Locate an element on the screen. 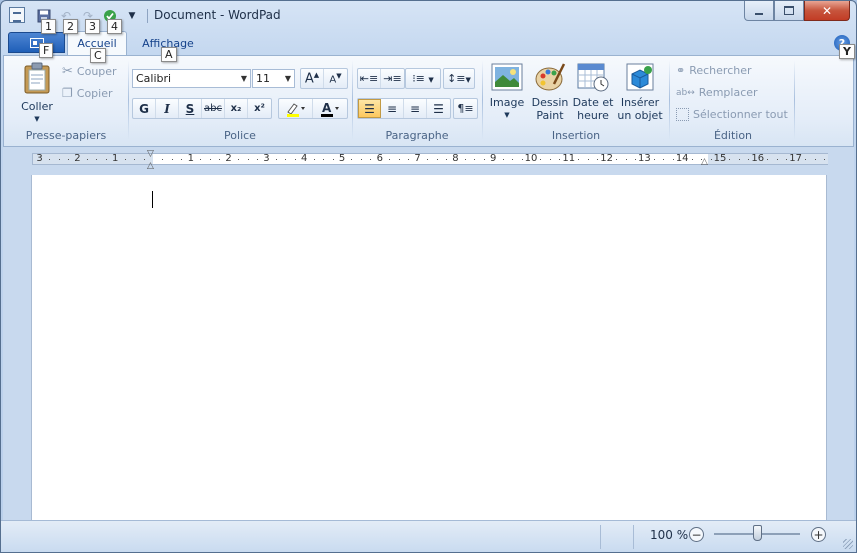  align-right-button: ≡ is located at coordinates (415, 108).